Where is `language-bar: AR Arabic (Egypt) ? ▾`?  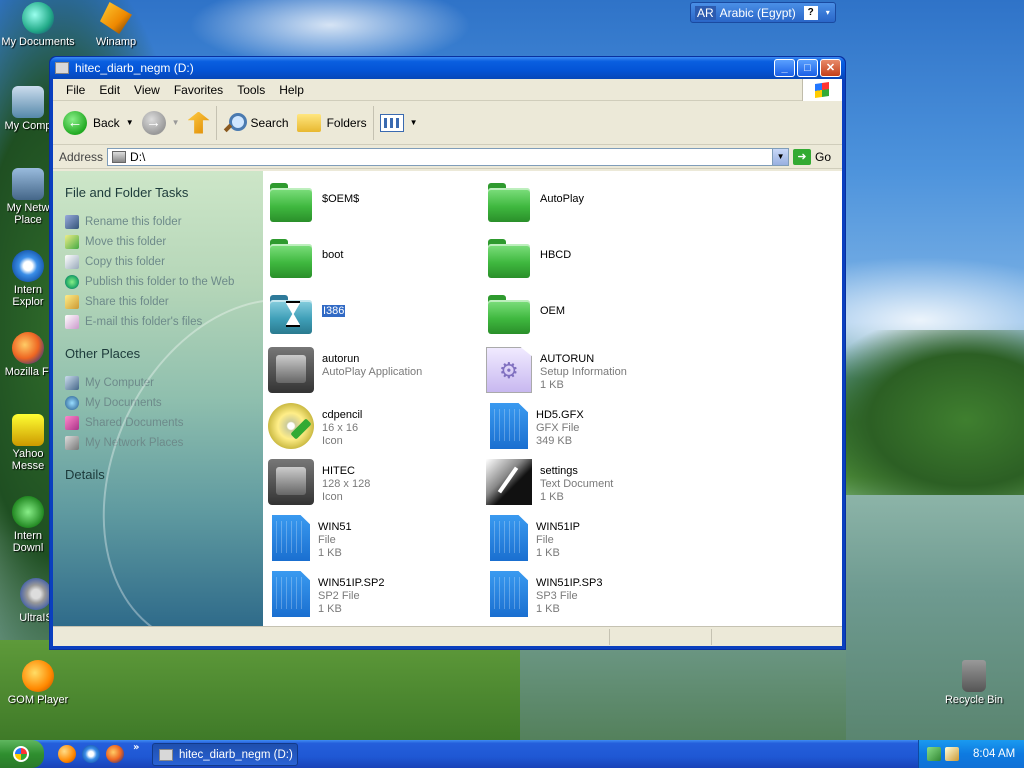 language-bar: AR Arabic (Egypt) ? ▾ is located at coordinates (763, 12).